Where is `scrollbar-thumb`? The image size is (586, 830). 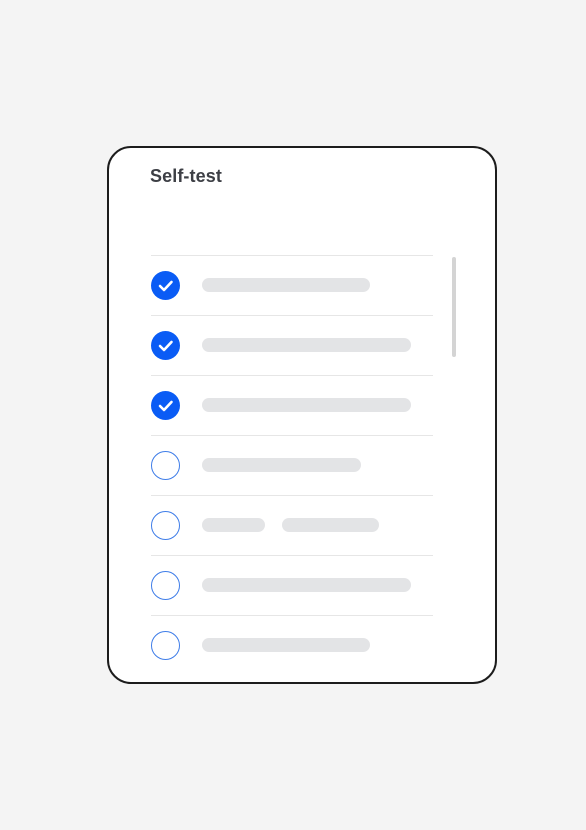 scrollbar-thumb is located at coordinates (454, 307).